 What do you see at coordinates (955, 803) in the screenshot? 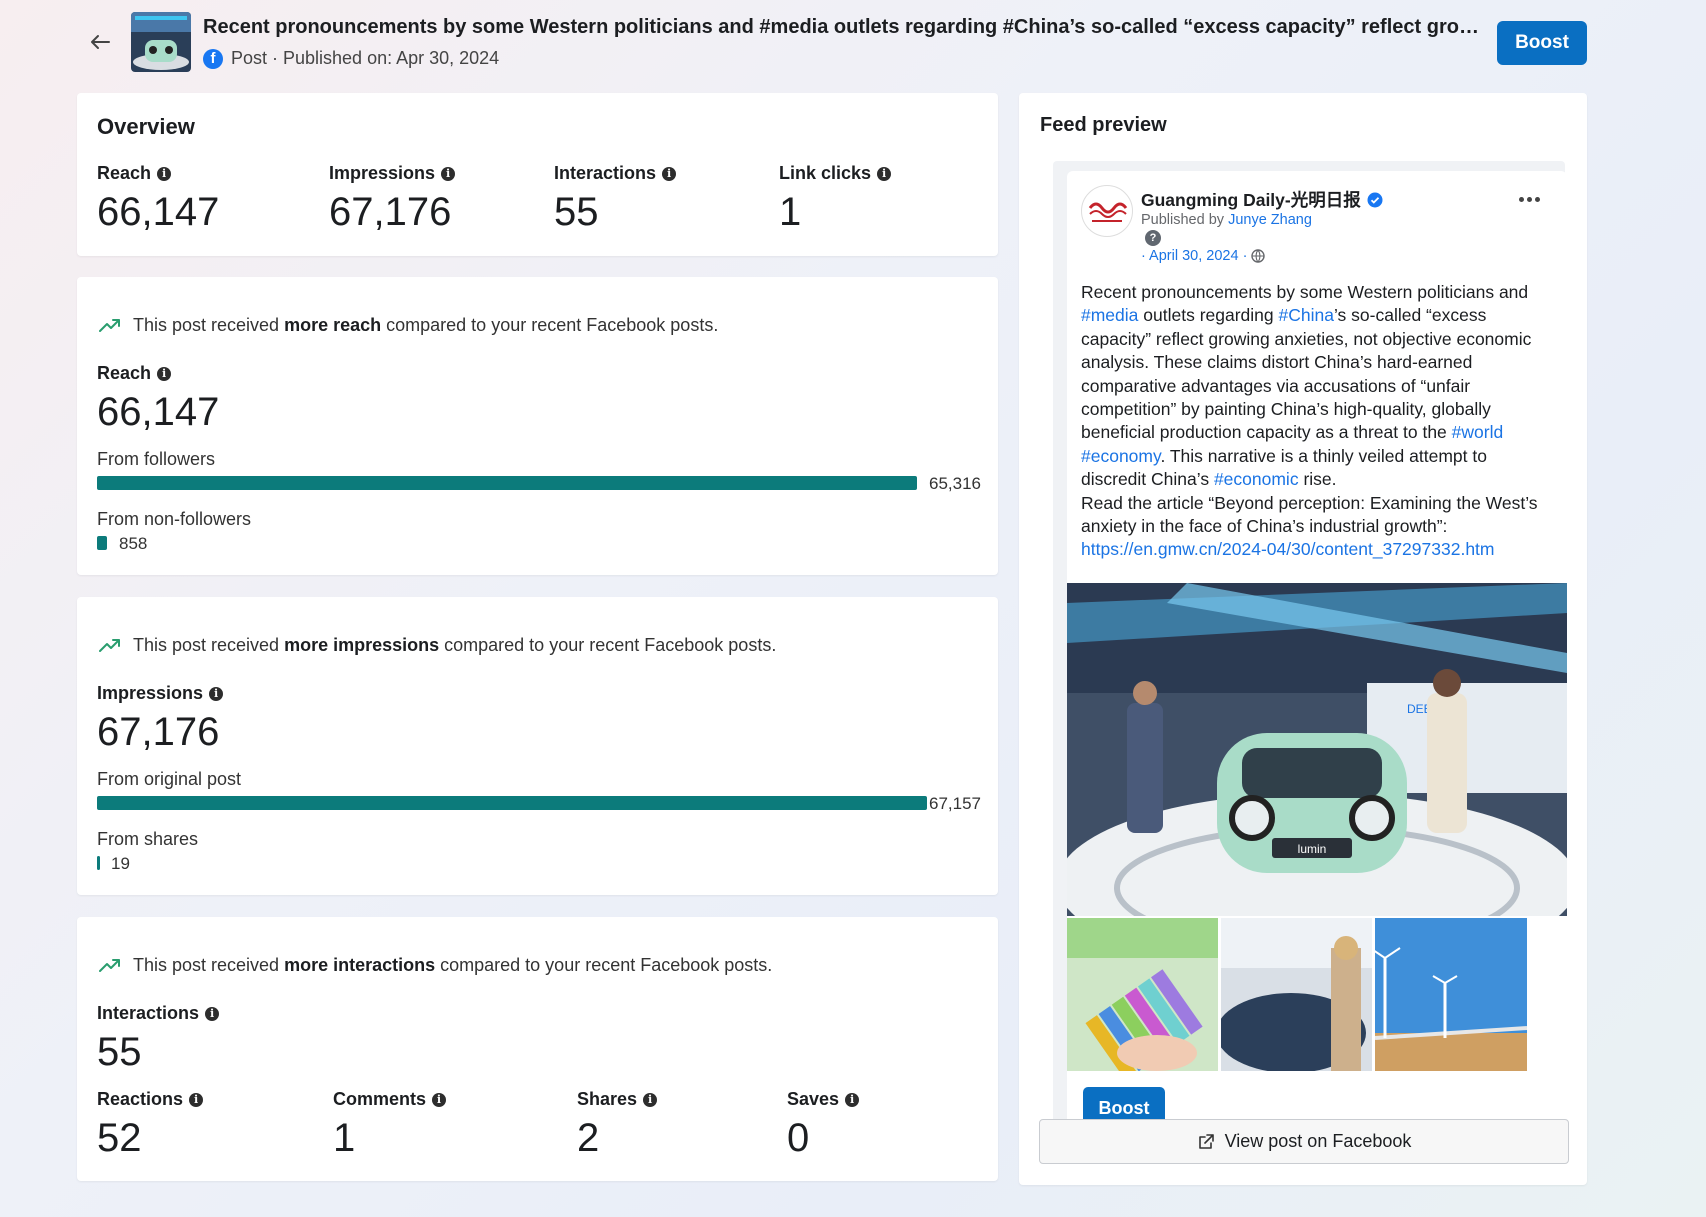
I see `bar-value: 67,157` at bounding box center [955, 803].